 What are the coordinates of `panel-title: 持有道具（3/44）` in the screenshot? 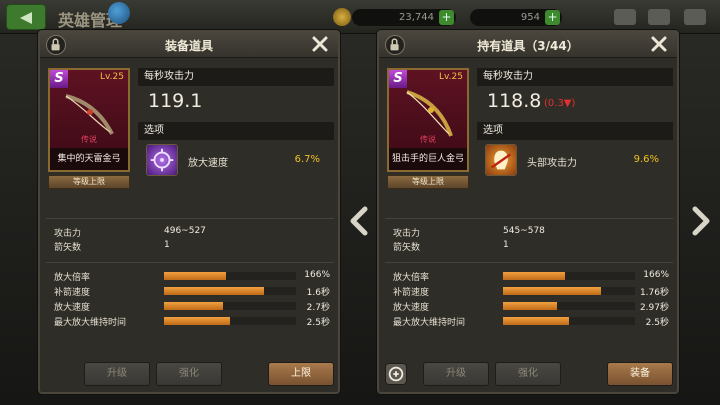 It's located at (528, 46).